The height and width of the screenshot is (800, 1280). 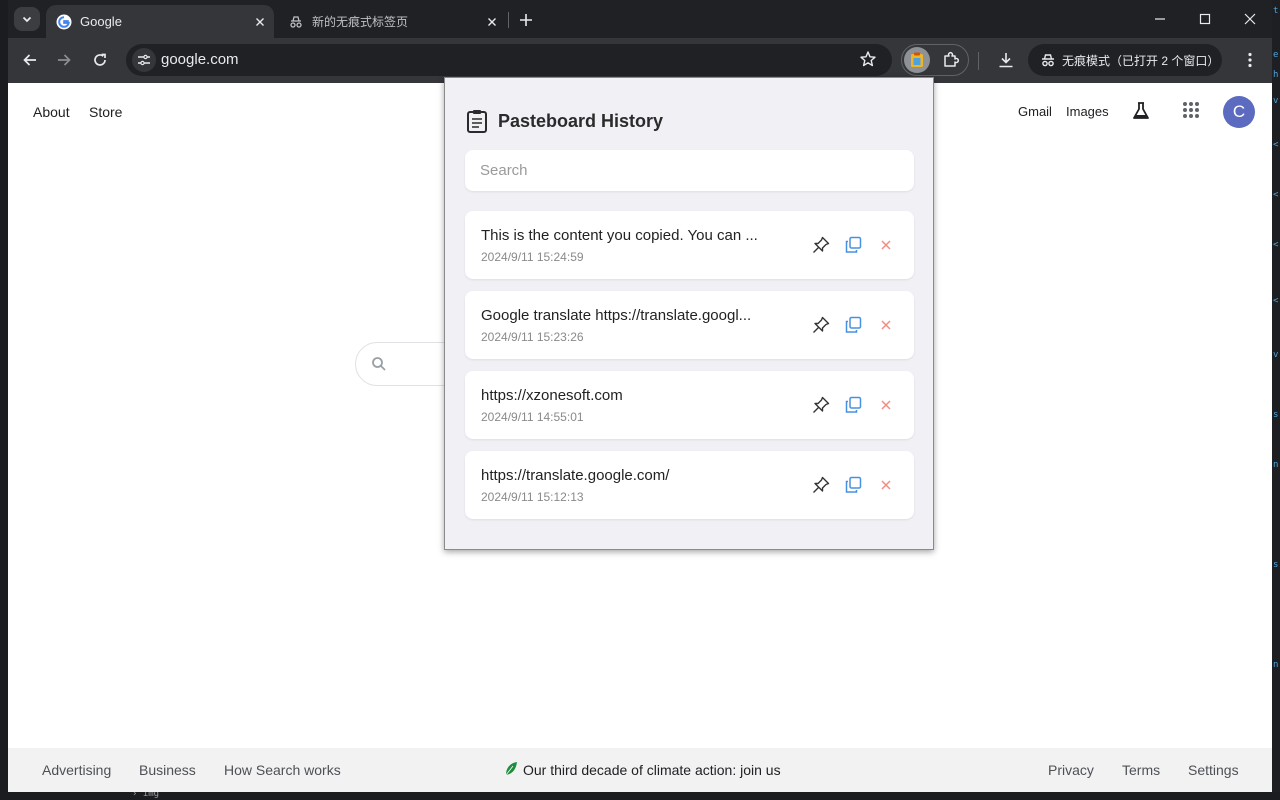 I want to click on address-bar: google.com, so click(x=509, y=60).